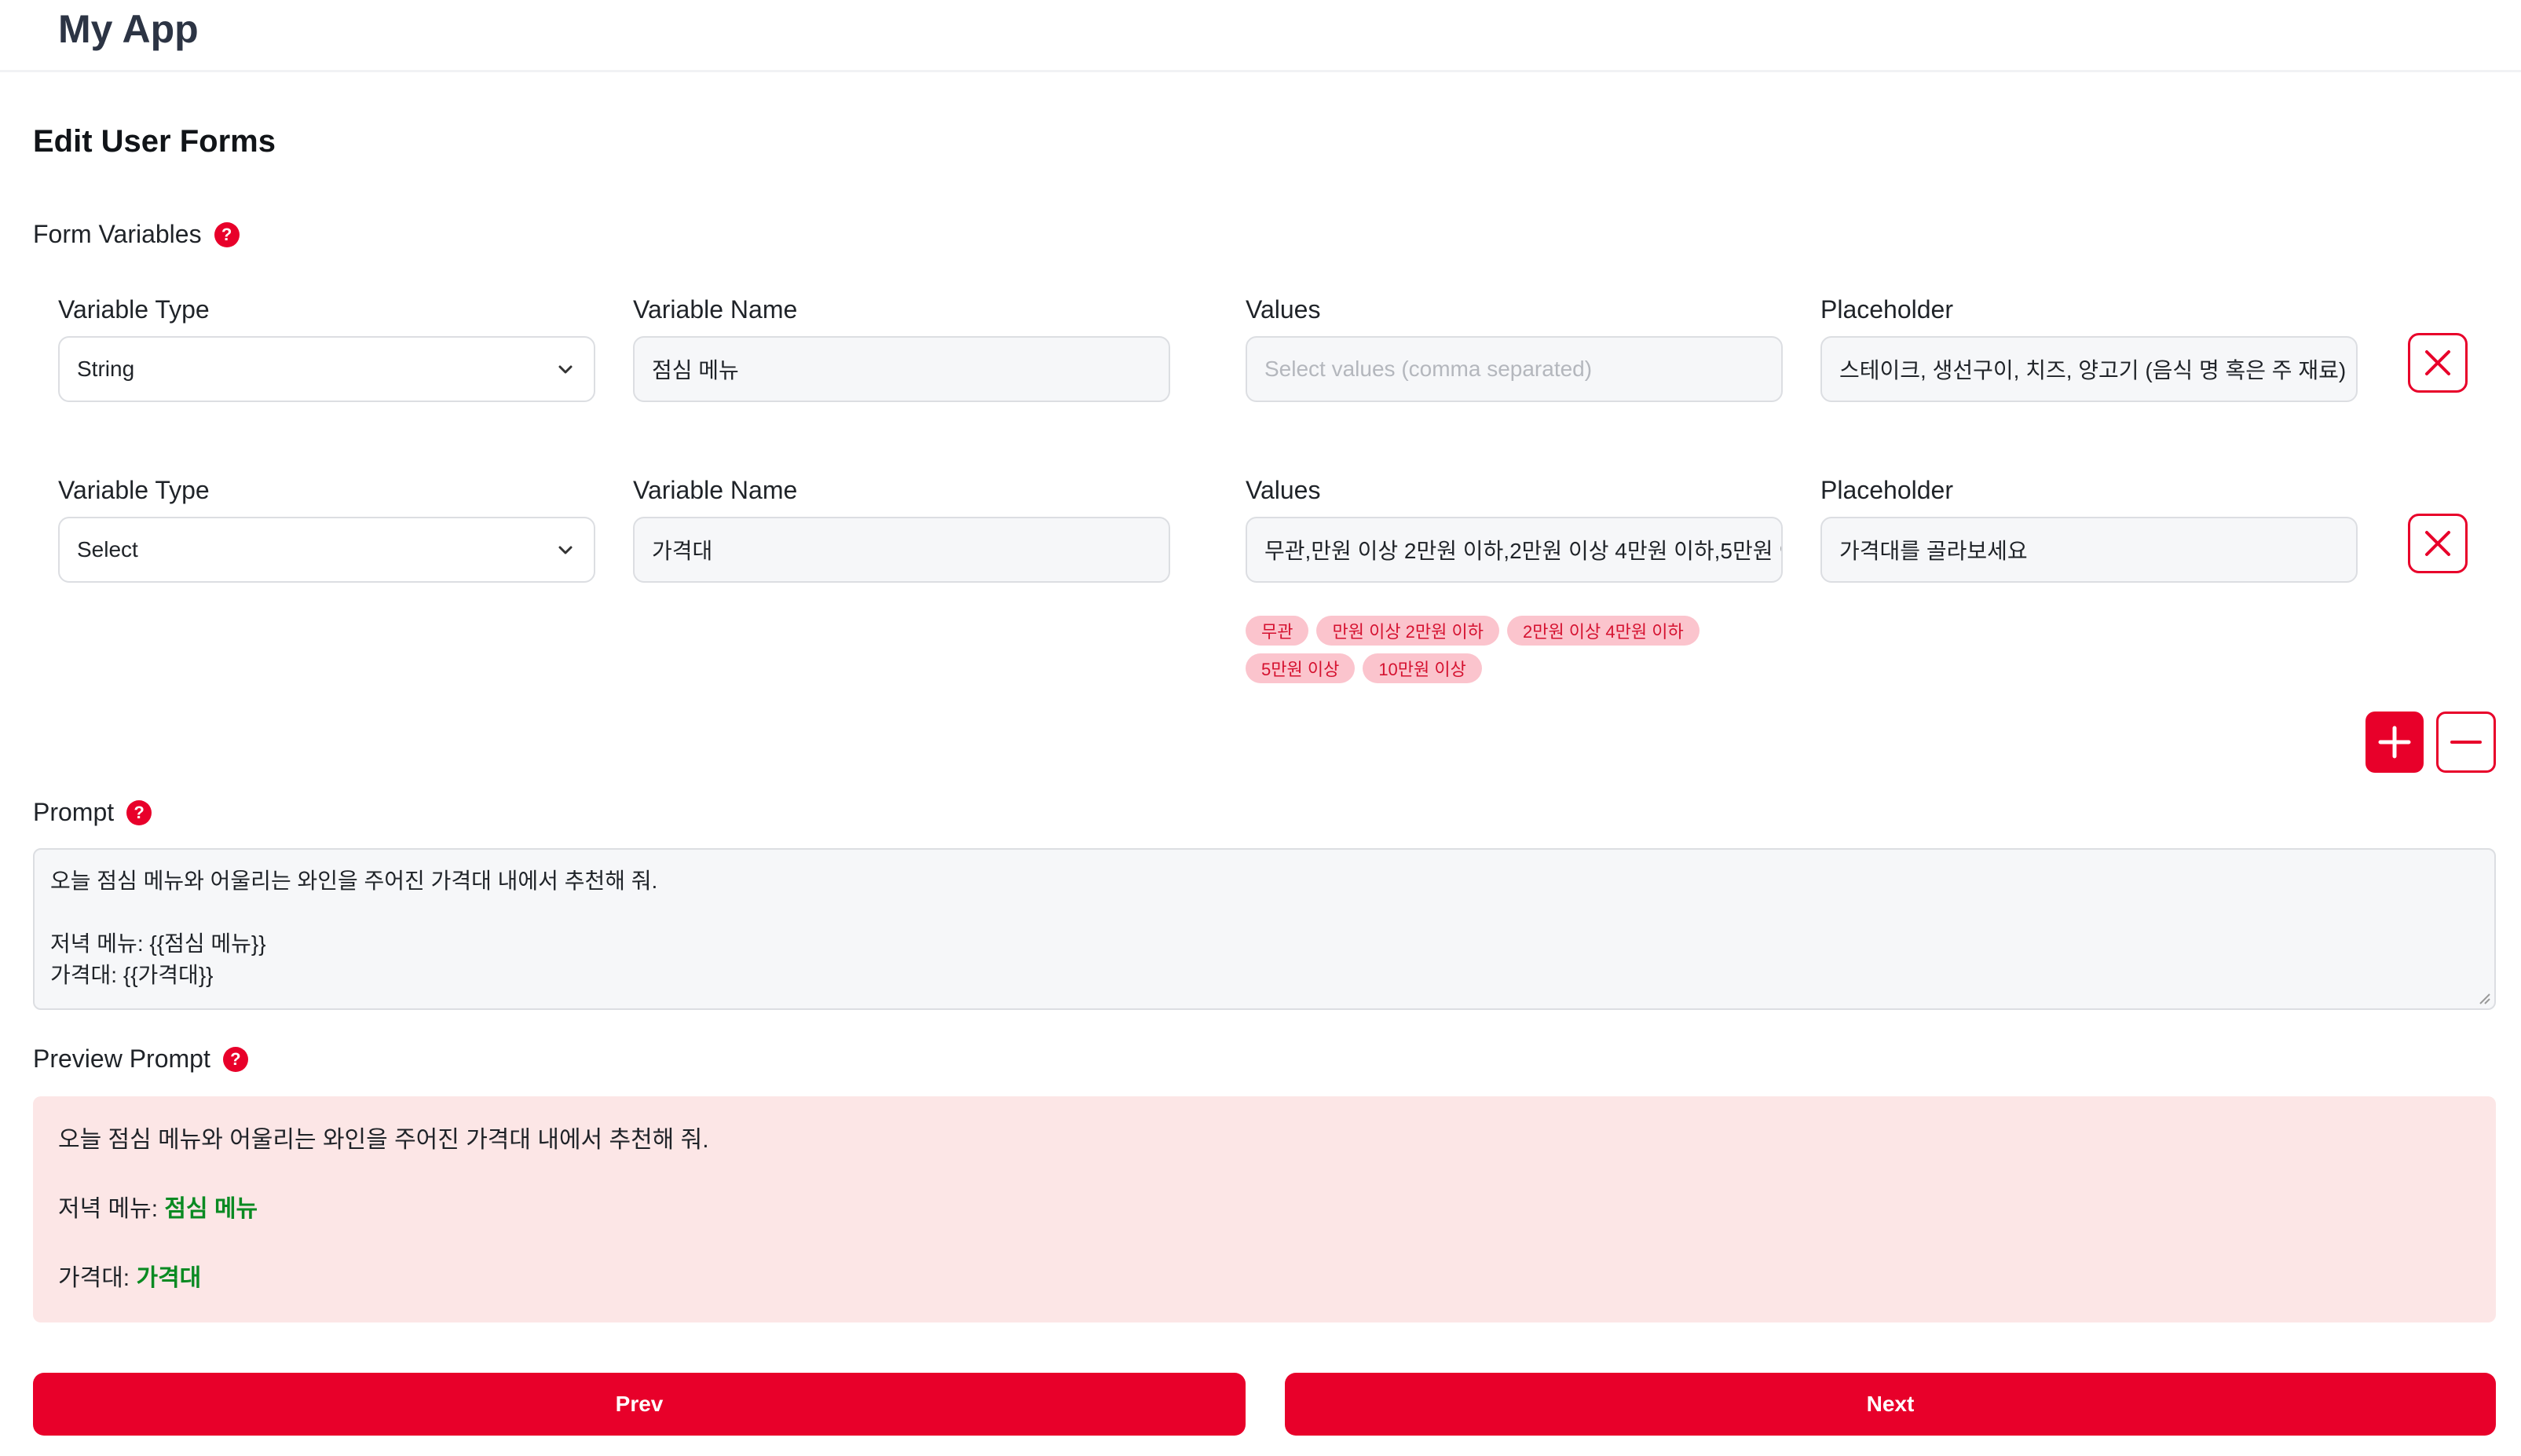  What do you see at coordinates (1301, 668) in the screenshot?
I see `value-tag: 5만원 이상` at bounding box center [1301, 668].